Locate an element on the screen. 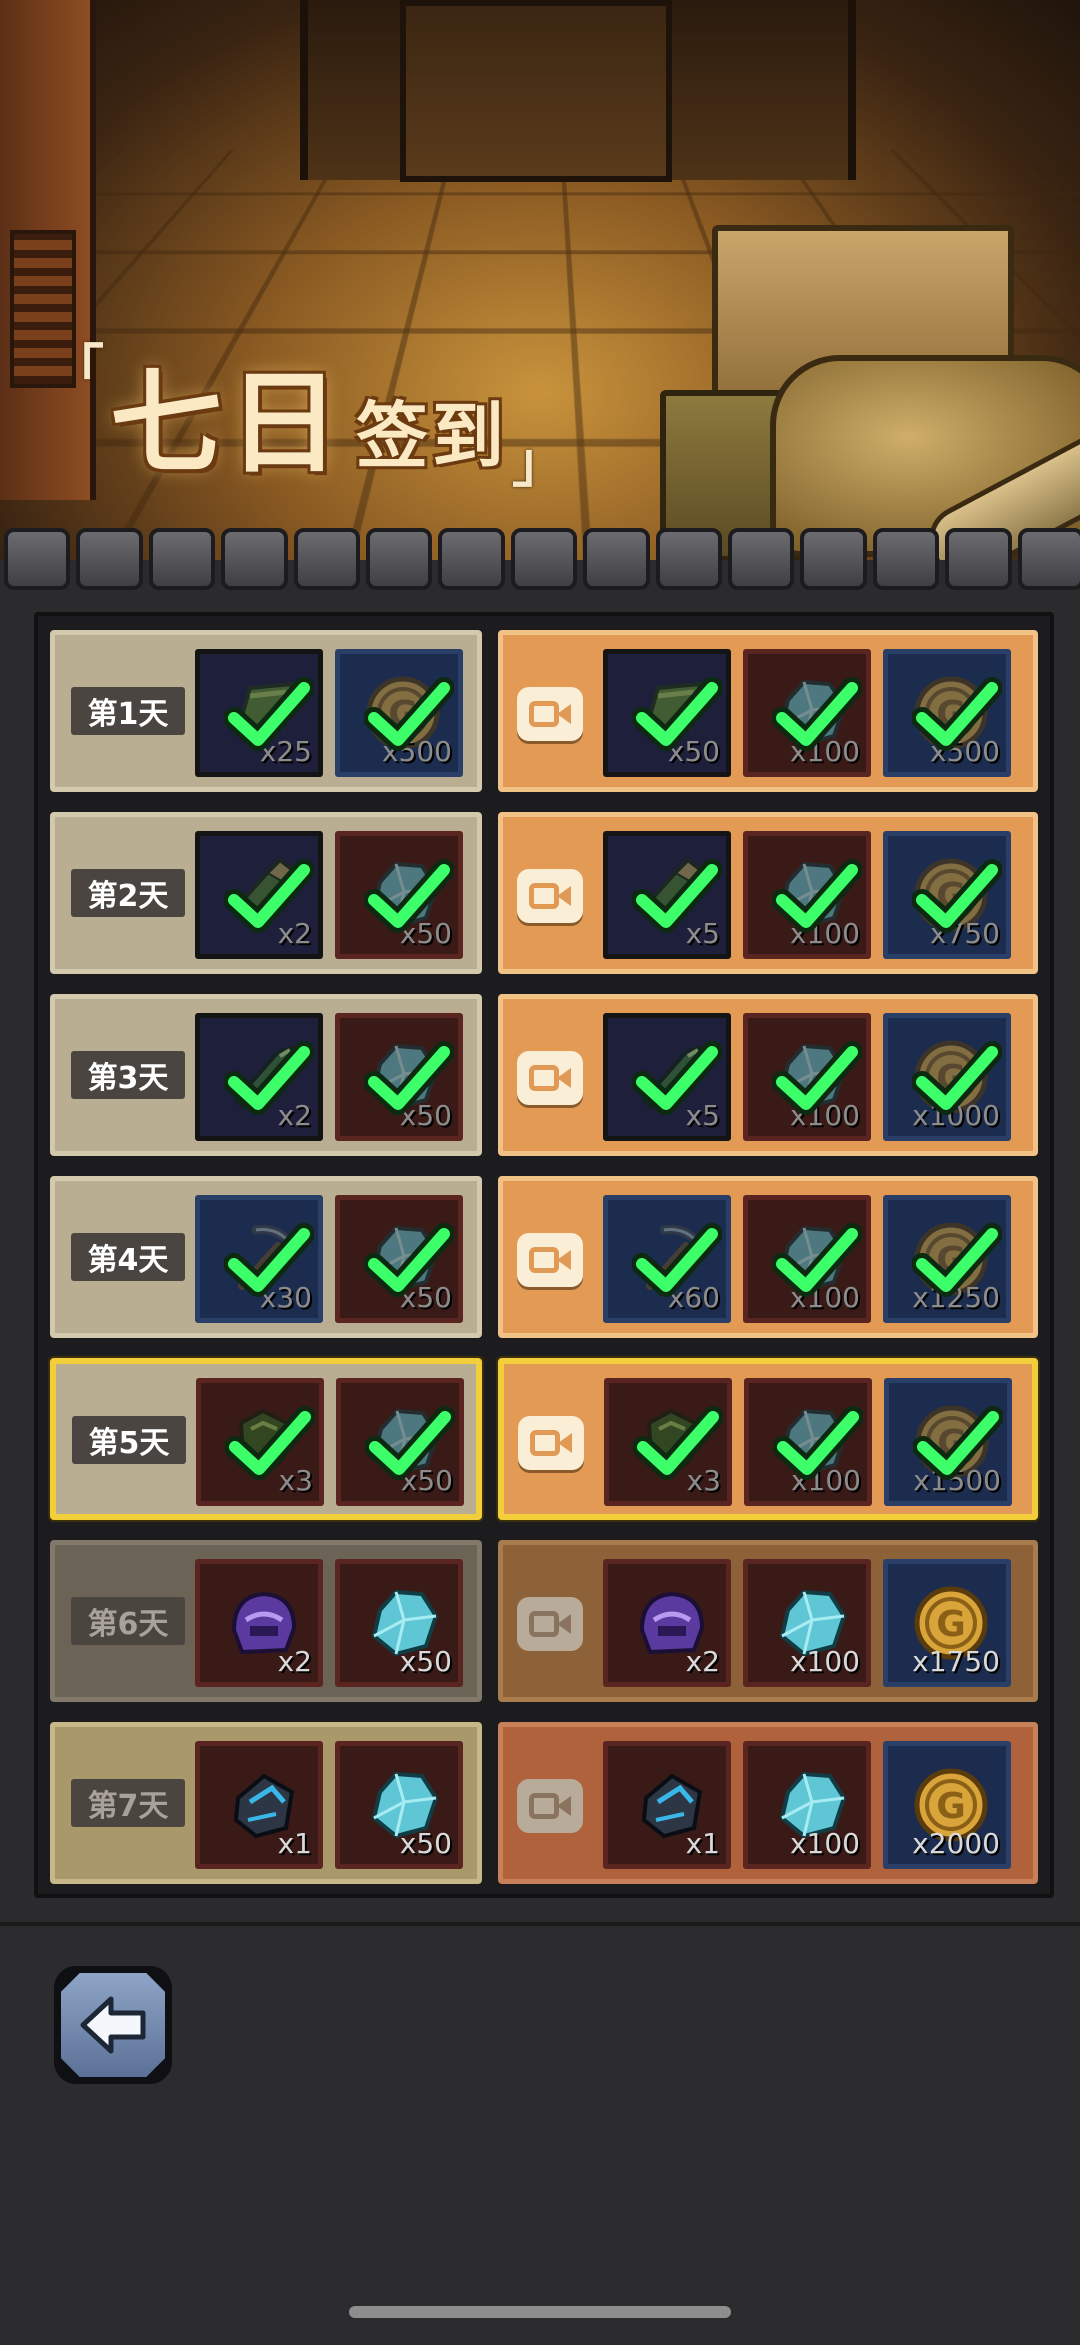  reward-slot: Gx750 is located at coordinates (947, 895).